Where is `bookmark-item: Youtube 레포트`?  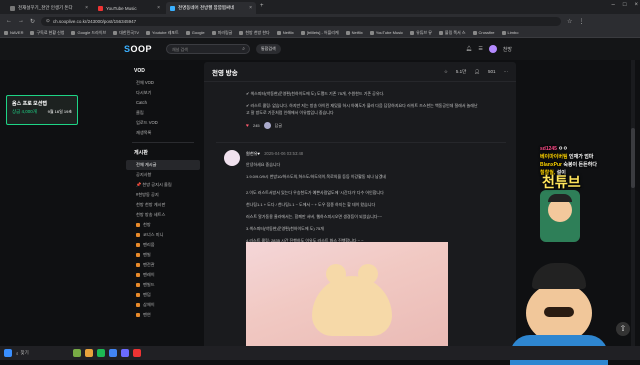
bookmark-item: Youtube 레포트 is located at coordinates (162, 33).